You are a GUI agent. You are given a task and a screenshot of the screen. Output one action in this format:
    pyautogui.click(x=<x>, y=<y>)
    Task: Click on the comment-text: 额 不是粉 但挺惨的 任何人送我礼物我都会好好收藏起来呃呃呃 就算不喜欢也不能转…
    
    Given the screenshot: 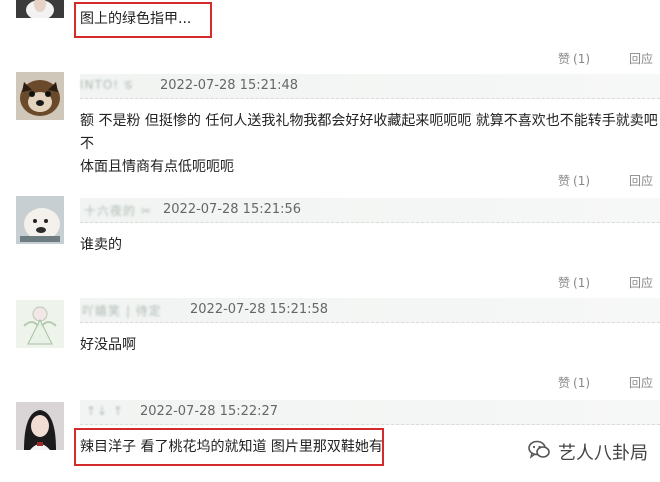 What is the action you would take?
    pyautogui.click(x=370, y=144)
    